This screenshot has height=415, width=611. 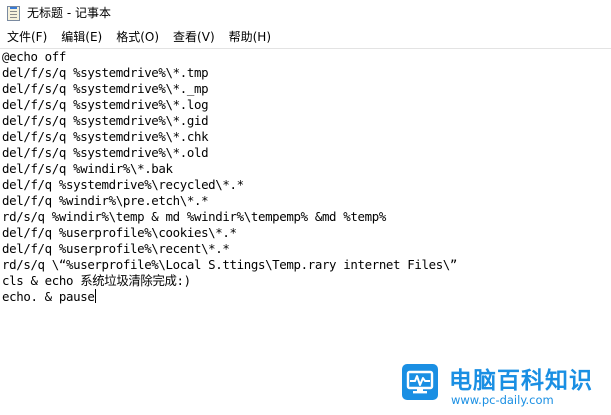 I want to click on editor-line: del/f/q %windir%\pre.etch\*.*, so click(x=105, y=200).